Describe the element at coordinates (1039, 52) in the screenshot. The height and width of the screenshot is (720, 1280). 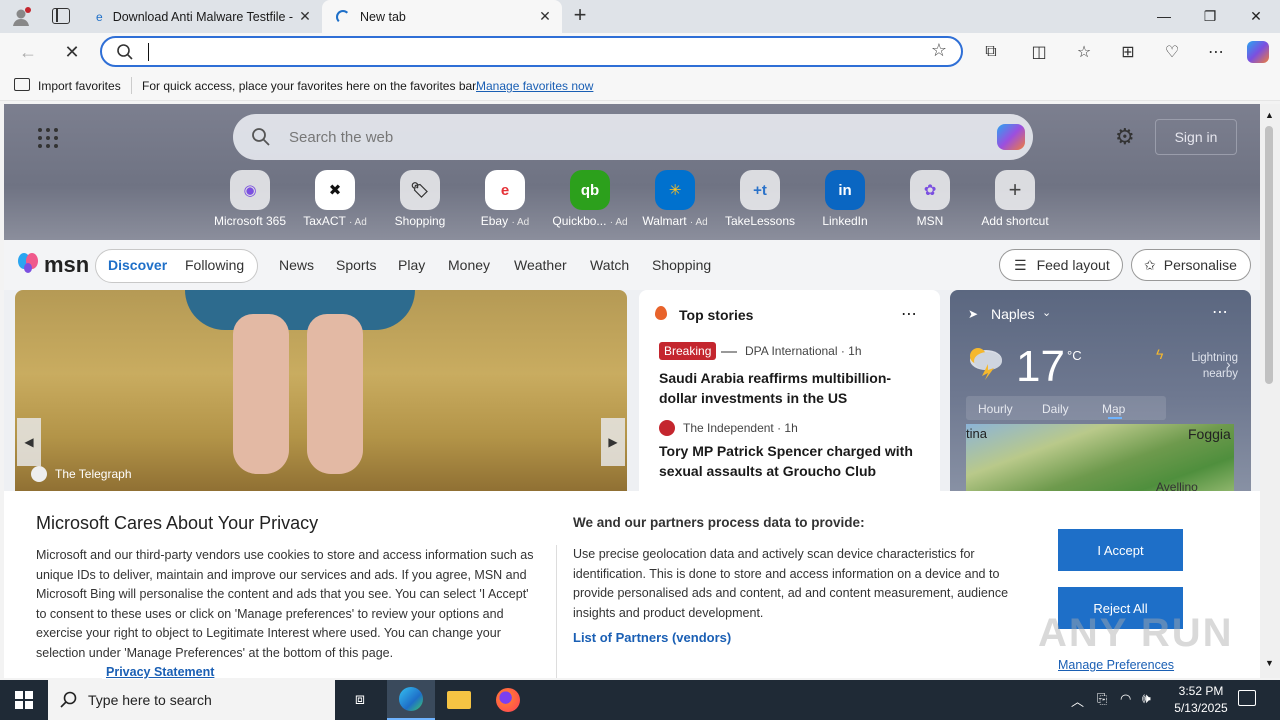
I see `split-screen-icon: ◫` at that location.